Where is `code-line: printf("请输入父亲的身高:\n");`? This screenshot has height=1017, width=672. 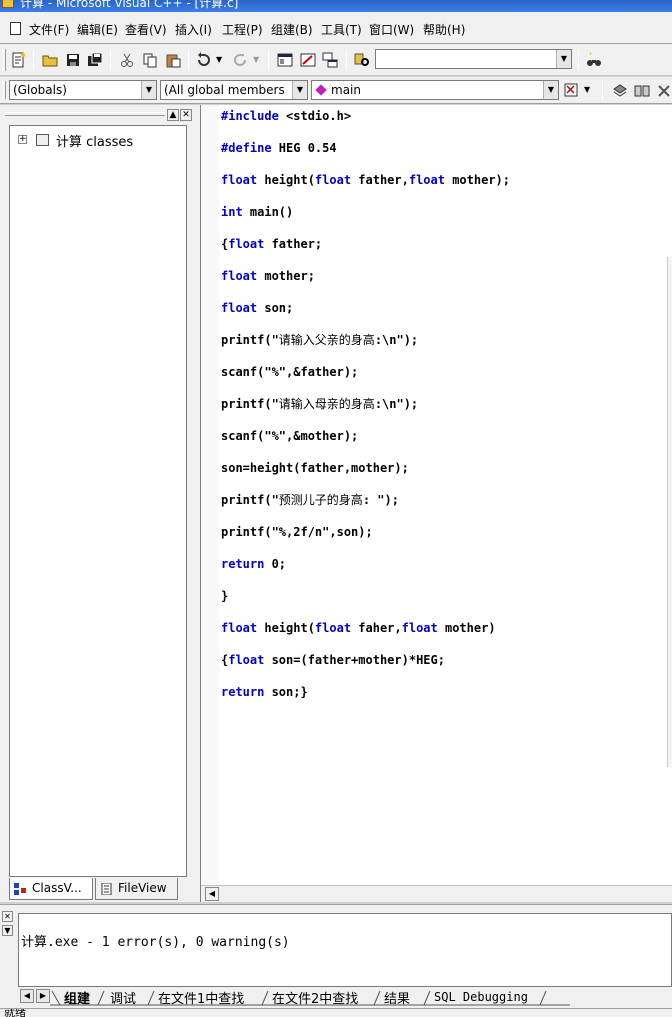 code-line: printf("请输入父亲的身高:\n"); is located at coordinates (365, 348).